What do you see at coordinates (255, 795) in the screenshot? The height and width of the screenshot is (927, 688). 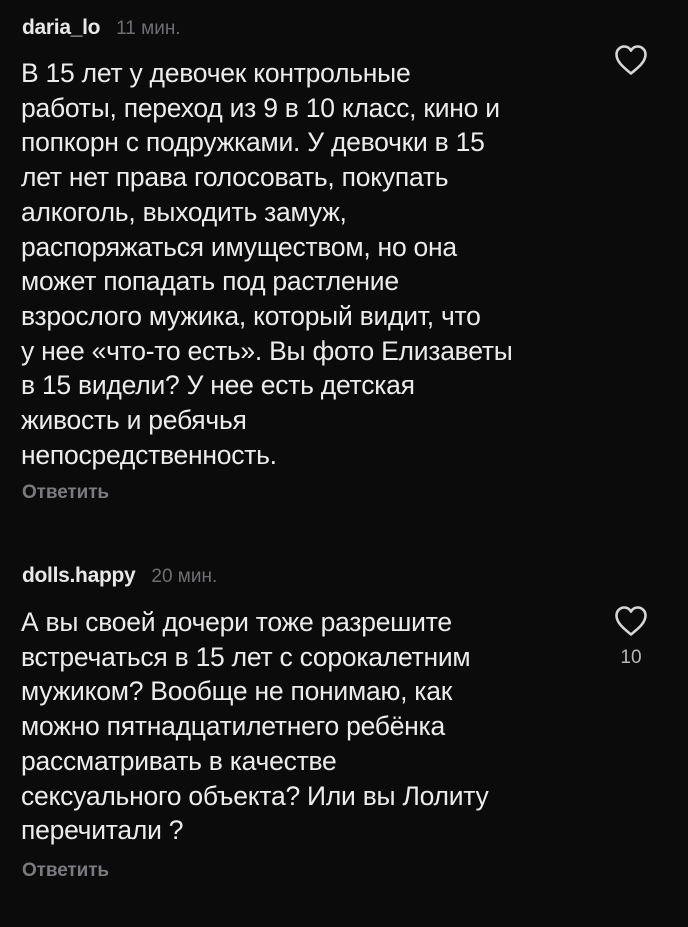 I see `comment-text-line: сексуального объекта? Или вы Лолиту` at bounding box center [255, 795].